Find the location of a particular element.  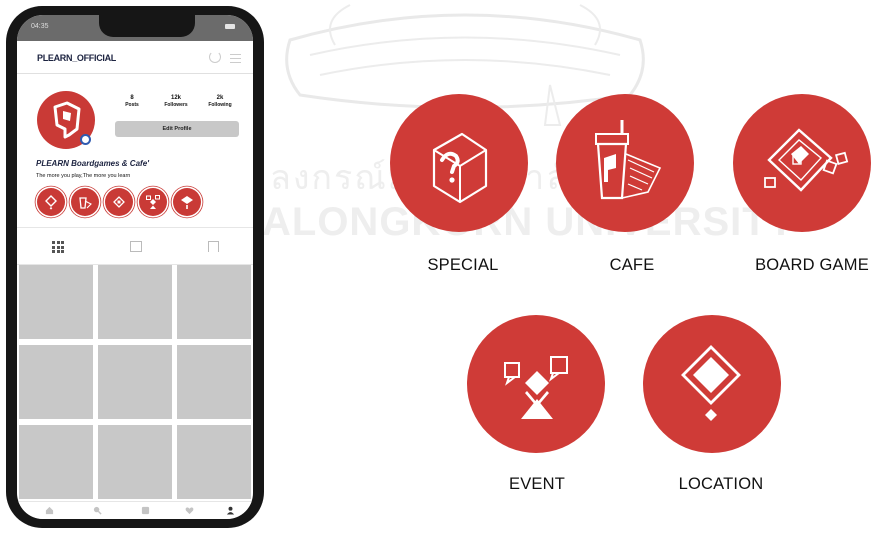

stat-posts: 8 Posts is located at coordinates (132, 101).